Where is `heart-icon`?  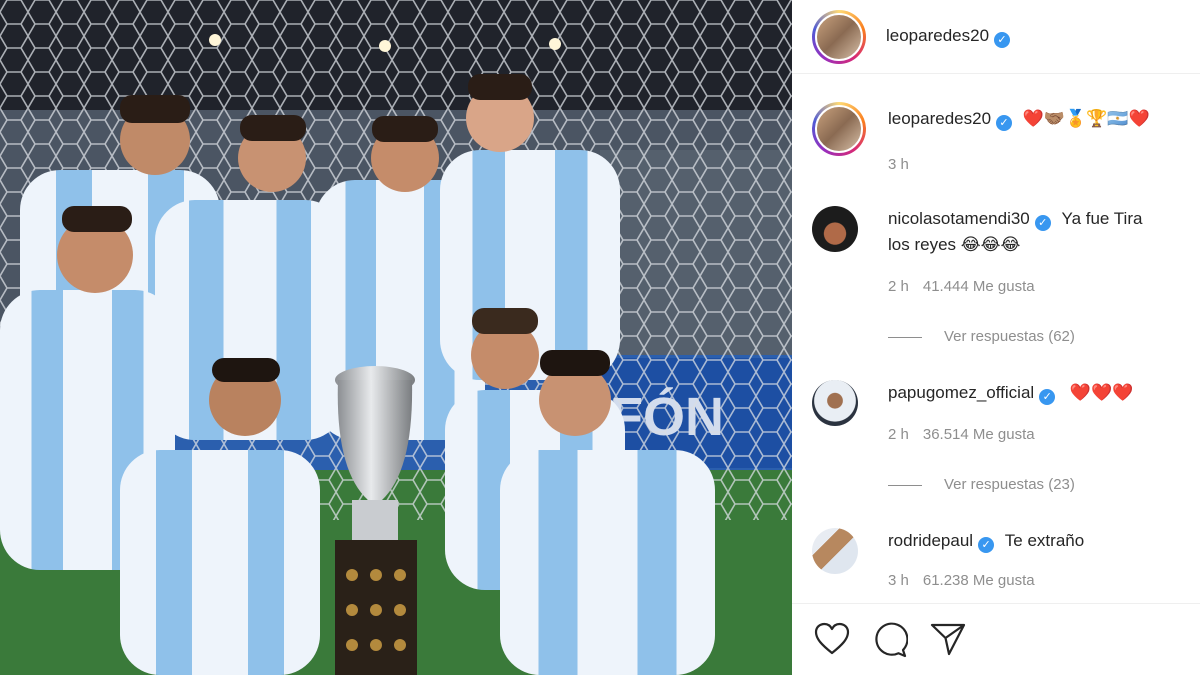 heart-icon is located at coordinates (832, 641).